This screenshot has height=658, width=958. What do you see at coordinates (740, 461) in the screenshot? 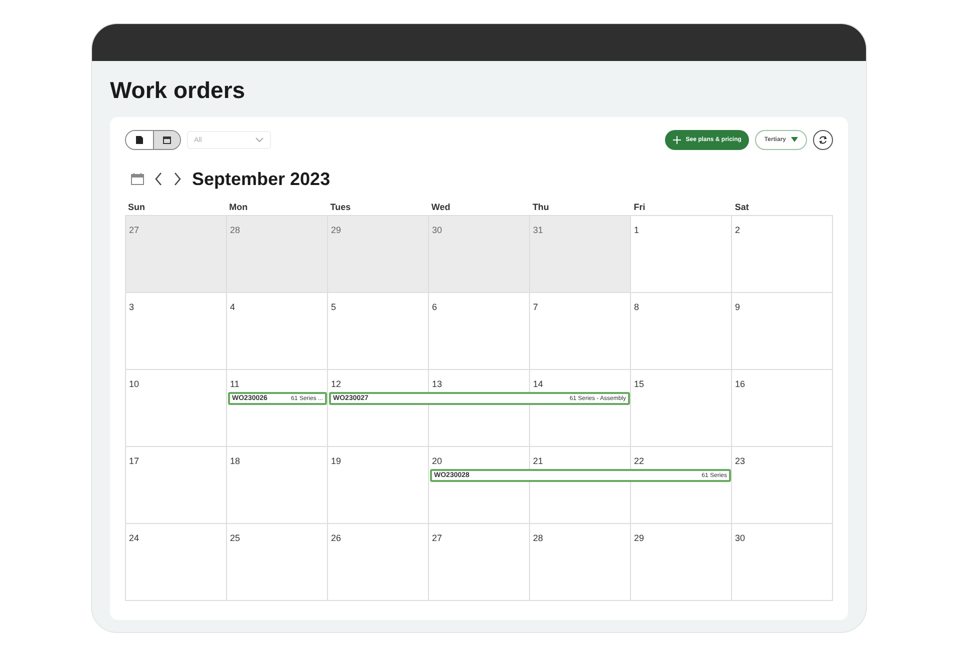
I see `day-number: 23` at bounding box center [740, 461].